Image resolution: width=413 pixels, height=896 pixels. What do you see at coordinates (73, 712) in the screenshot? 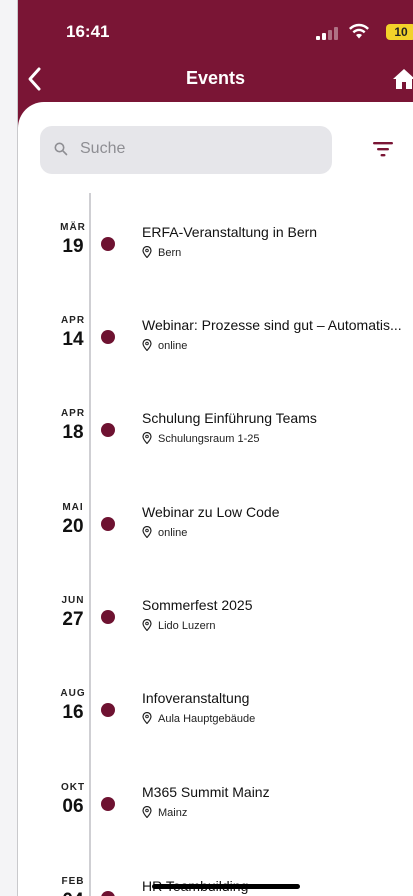
I see `event-day: 16` at bounding box center [73, 712].